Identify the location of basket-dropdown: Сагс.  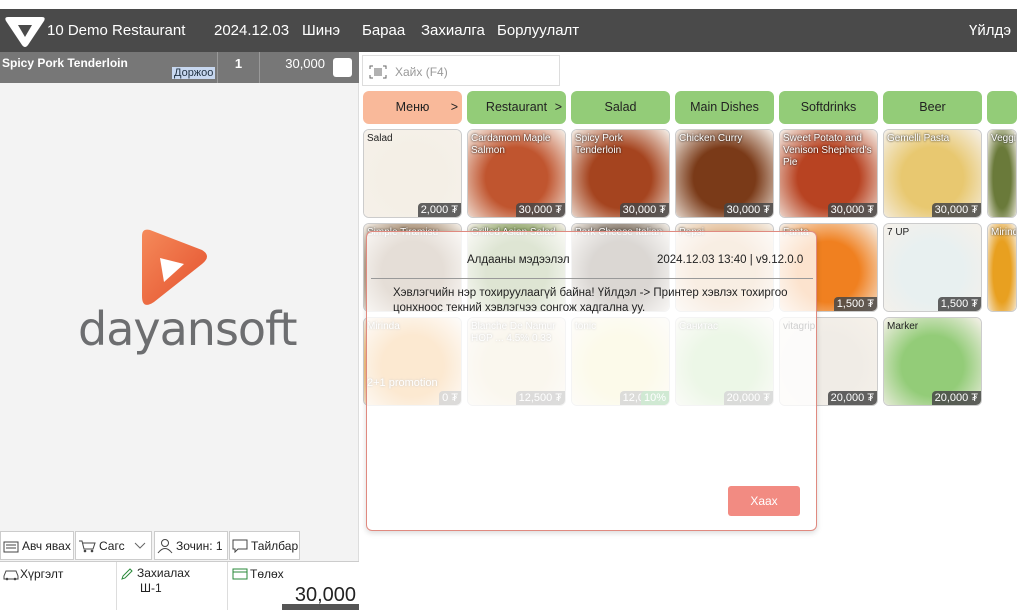
(113, 545).